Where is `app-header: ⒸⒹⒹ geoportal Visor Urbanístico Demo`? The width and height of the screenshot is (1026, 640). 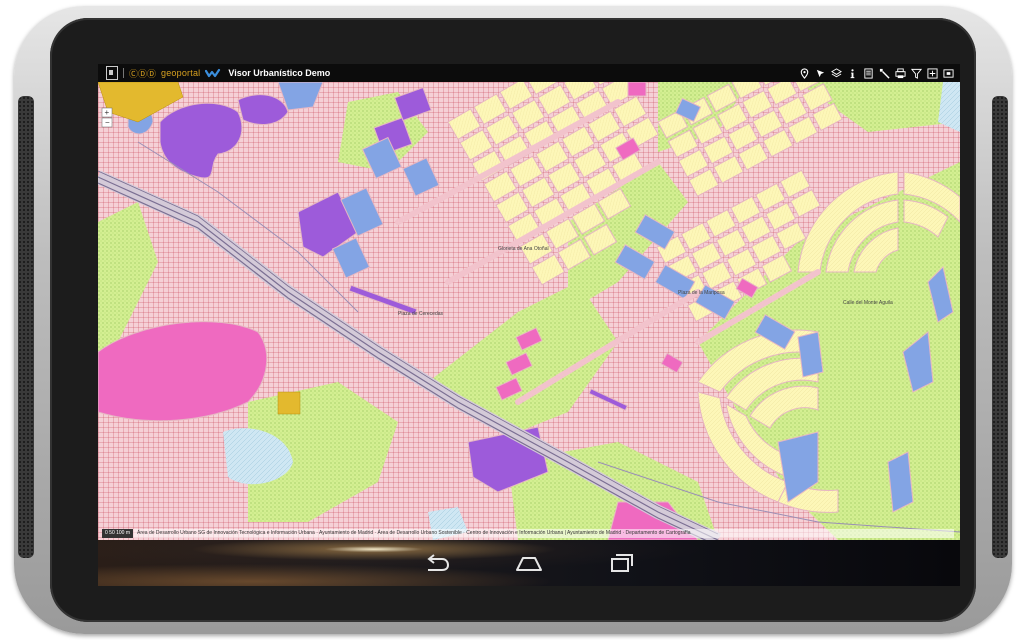
app-header: ⒸⒹⒹ geoportal Visor Urbanístico Demo is located at coordinates (529, 73).